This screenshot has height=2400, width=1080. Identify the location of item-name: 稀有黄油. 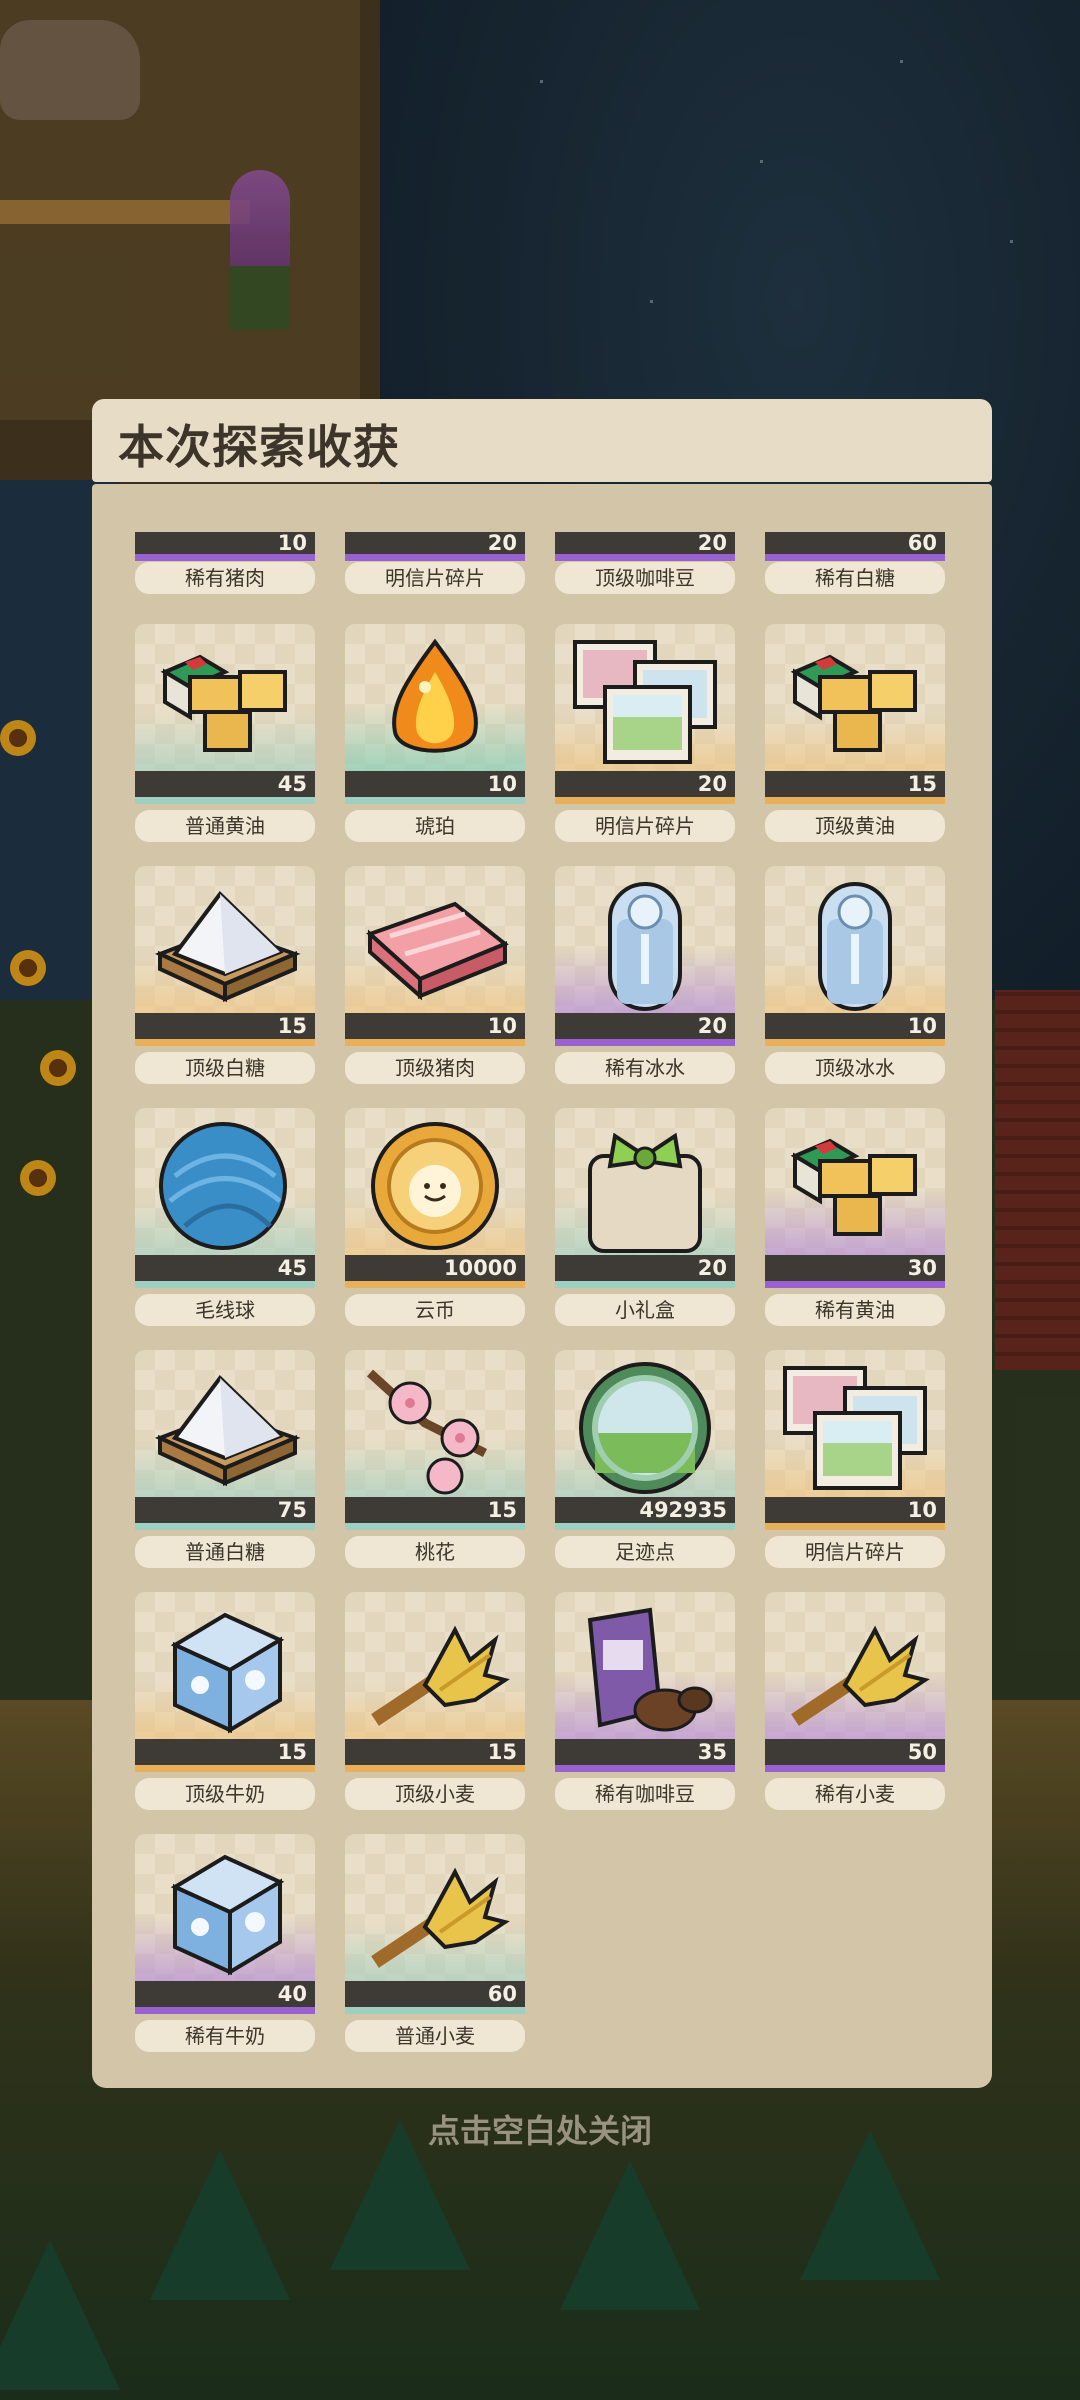
(855, 1310).